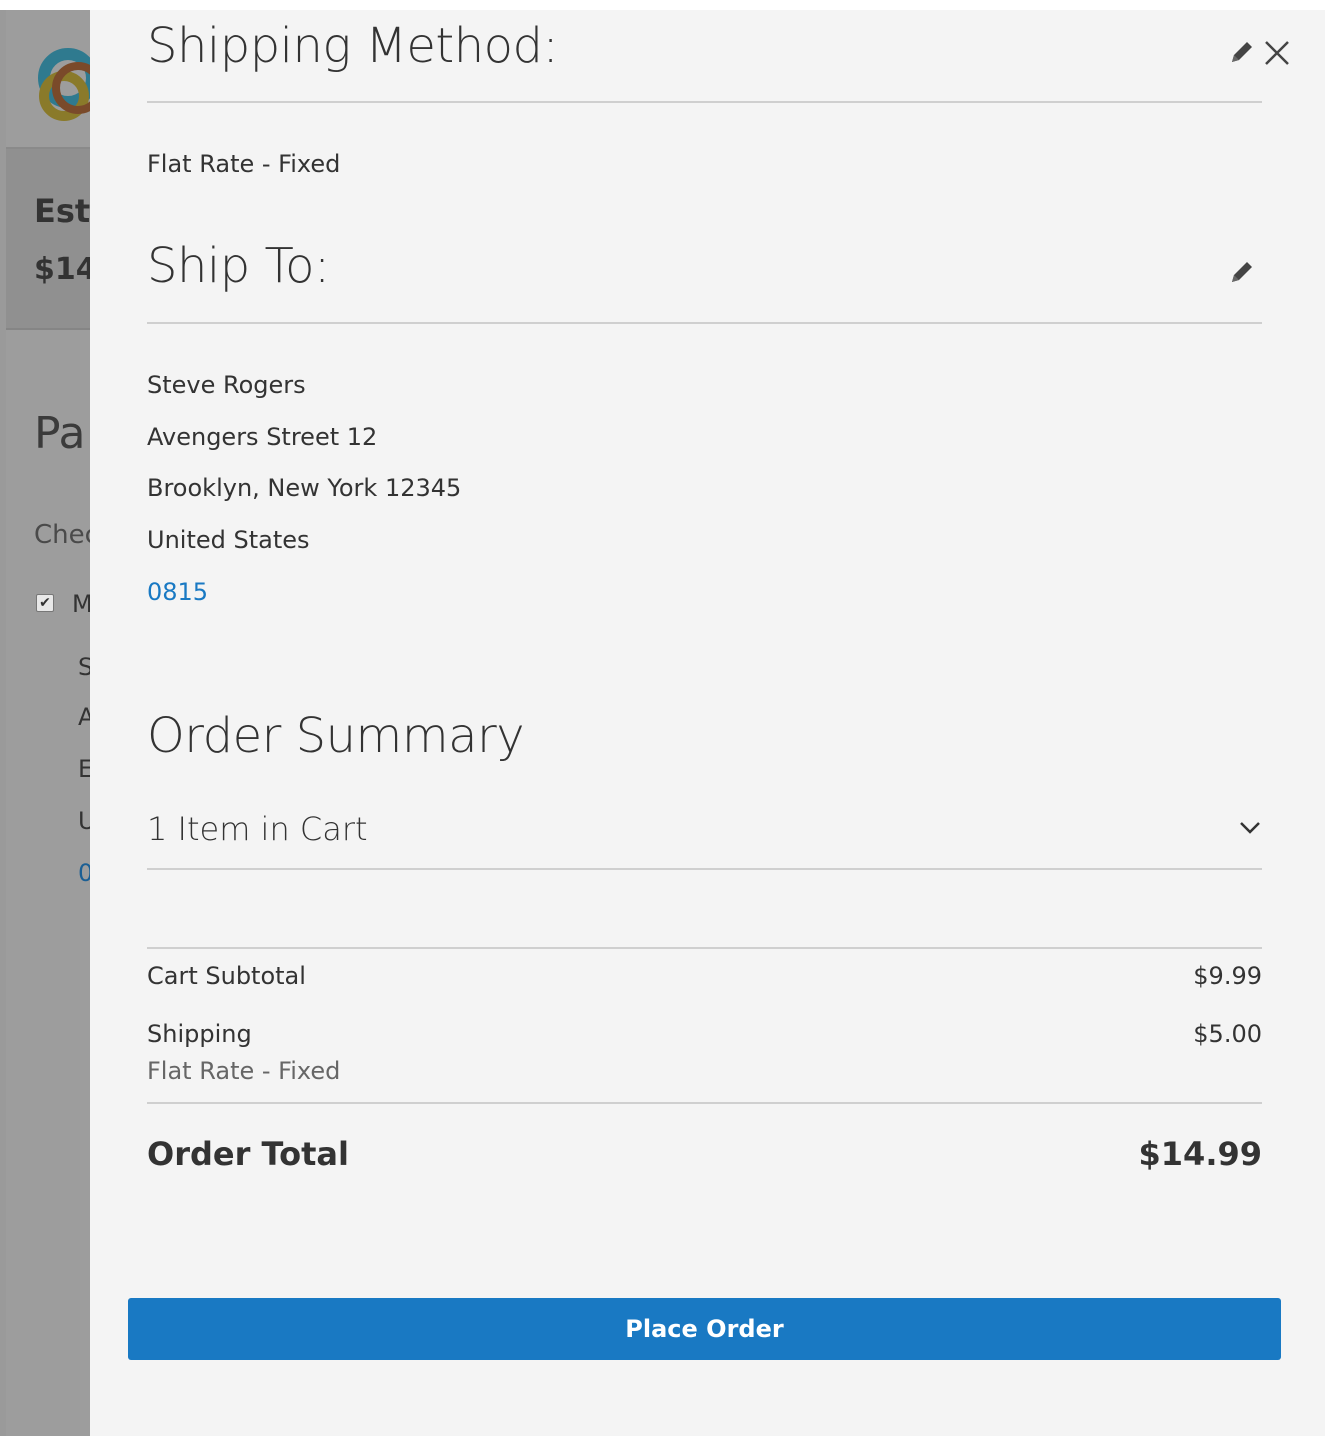 Image resolution: width=1325 pixels, height=1436 pixels. What do you see at coordinates (84, 821) in the screenshot?
I see `billing-address-line: U` at bounding box center [84, 821].